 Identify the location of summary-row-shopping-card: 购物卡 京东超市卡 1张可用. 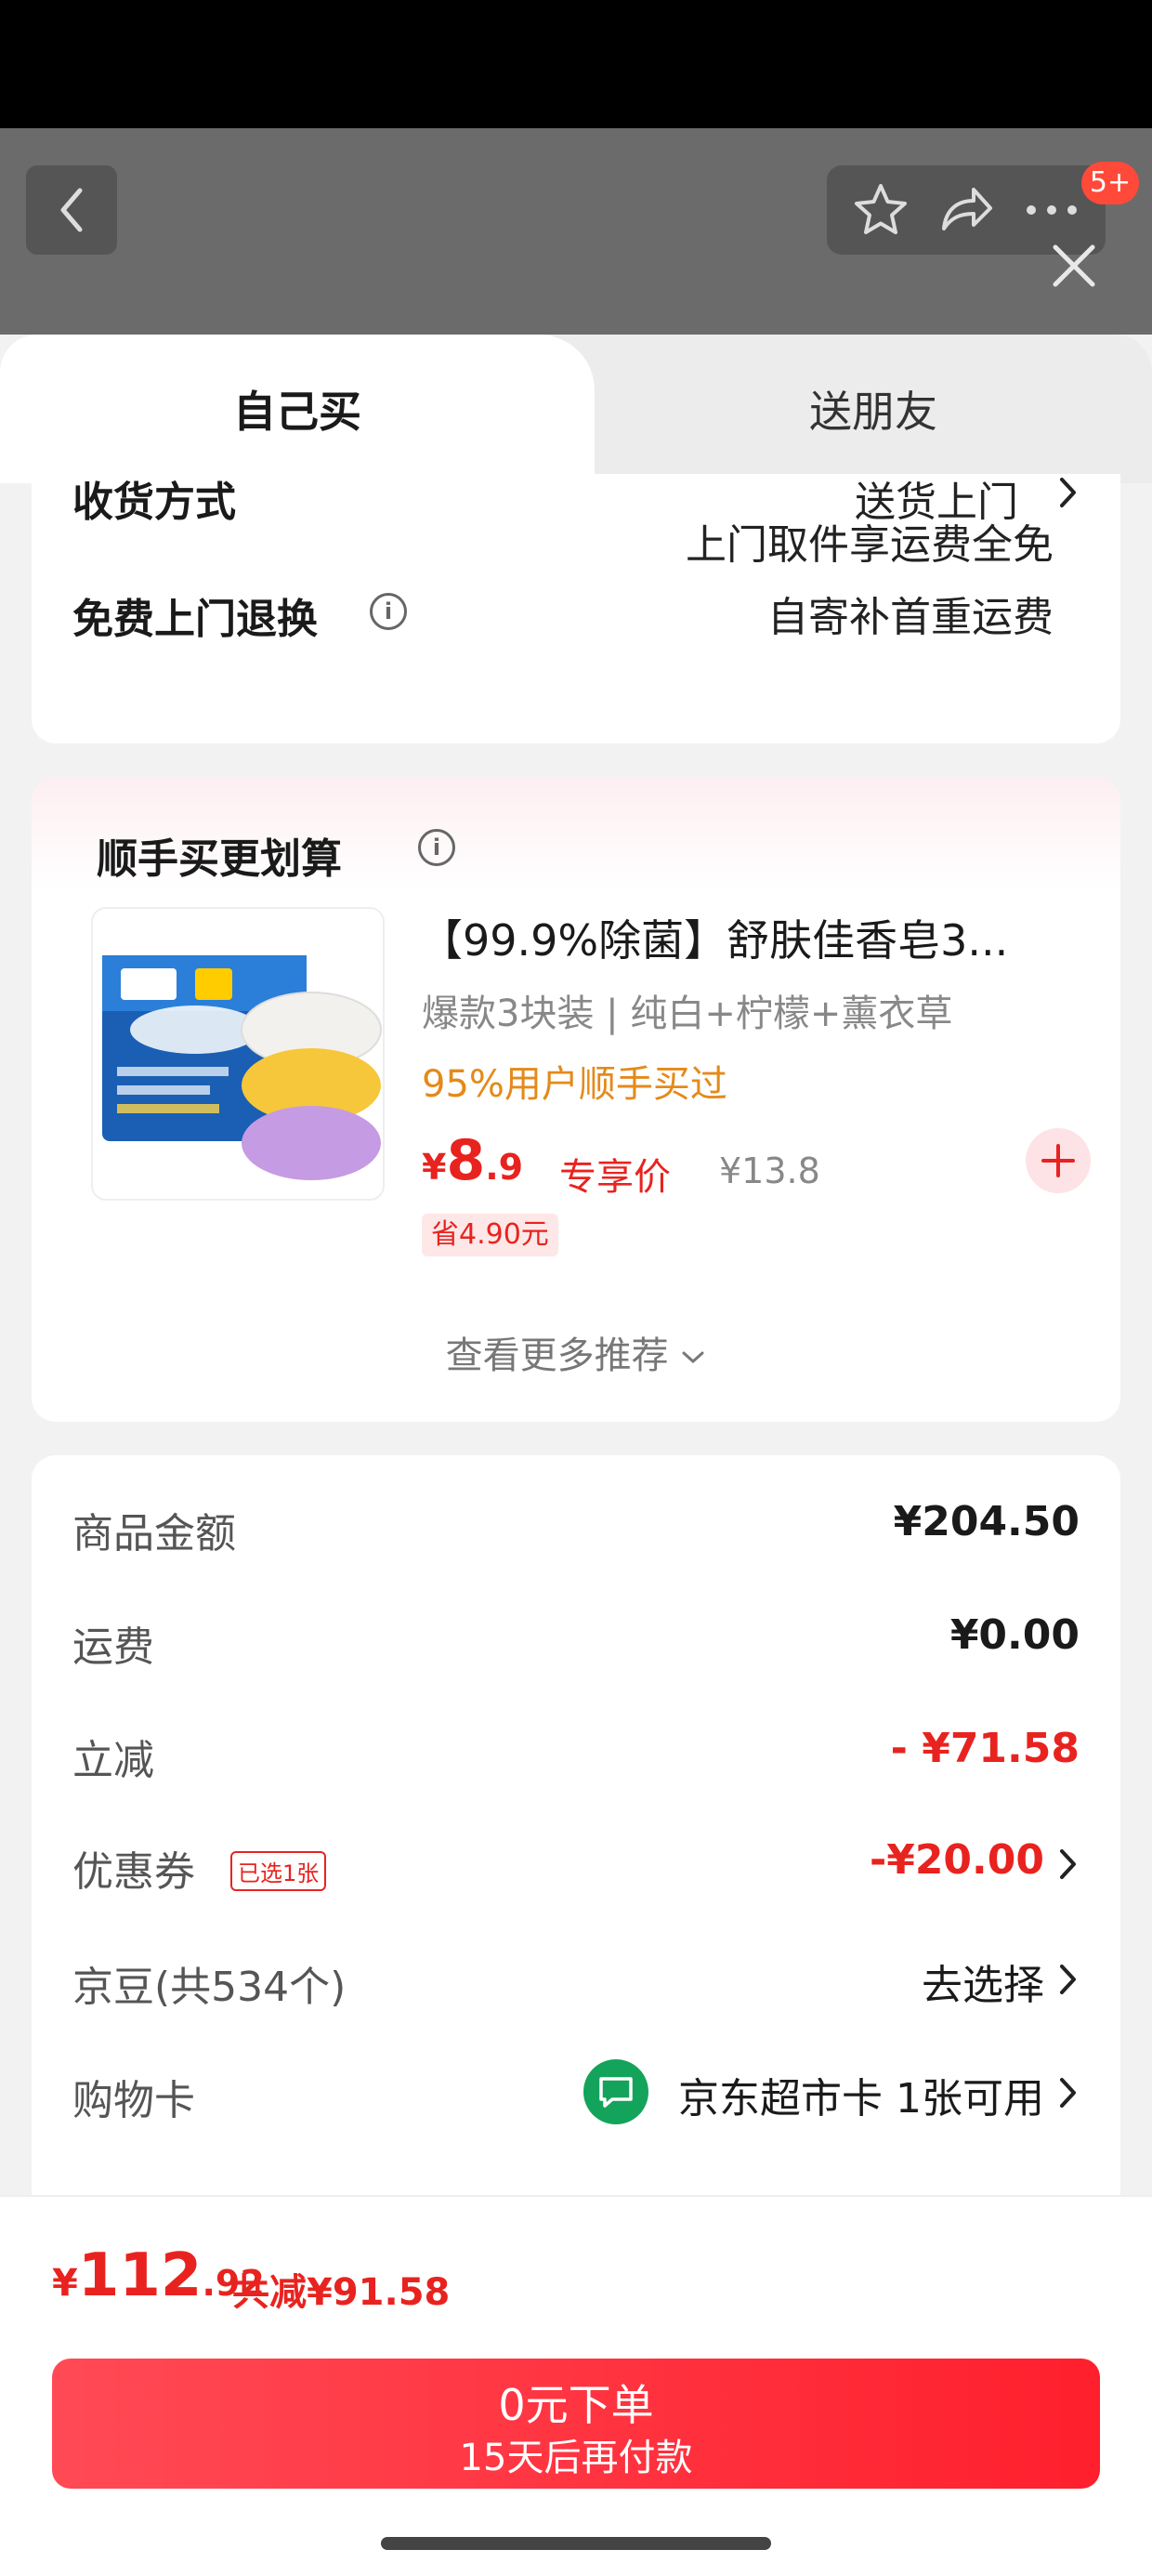
(576, 2093).